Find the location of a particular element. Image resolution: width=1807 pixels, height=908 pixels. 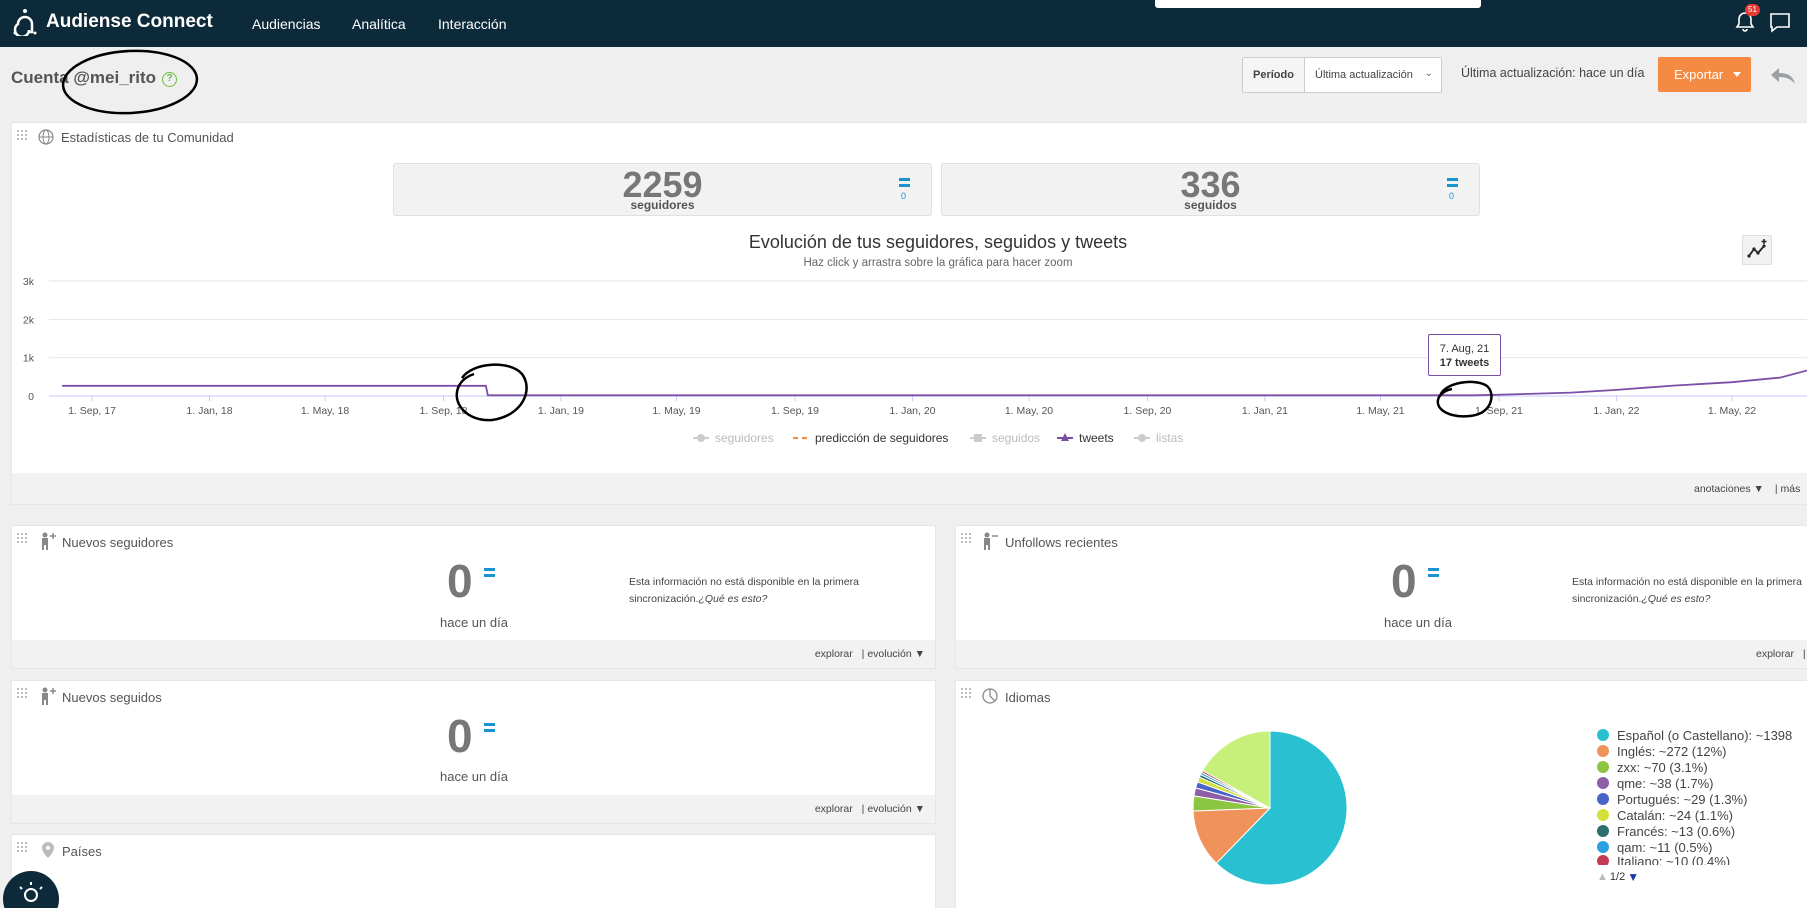

user-minus-icon is located at coordinates (991, 541).